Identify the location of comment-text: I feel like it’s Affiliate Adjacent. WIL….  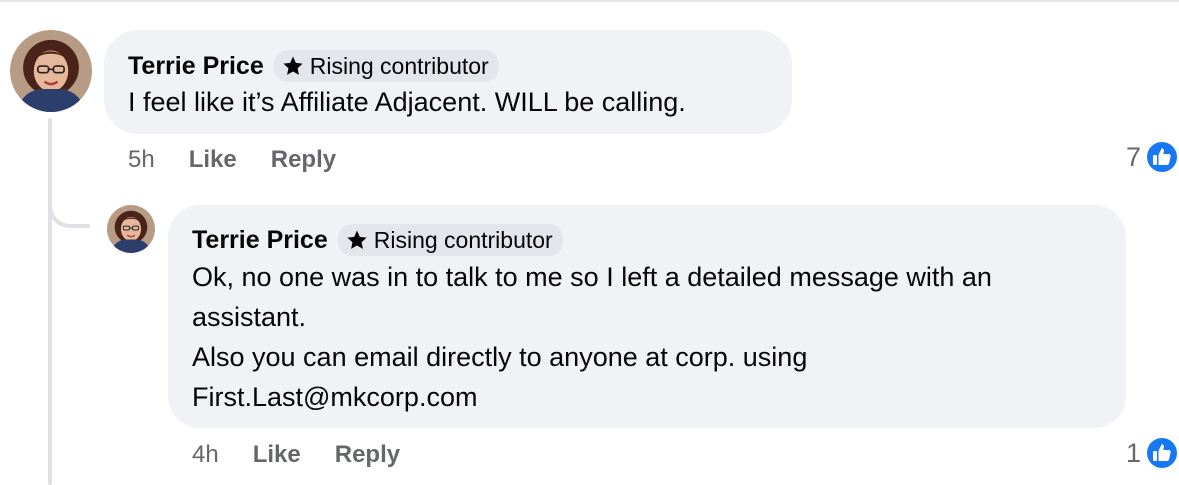
(407, 102).